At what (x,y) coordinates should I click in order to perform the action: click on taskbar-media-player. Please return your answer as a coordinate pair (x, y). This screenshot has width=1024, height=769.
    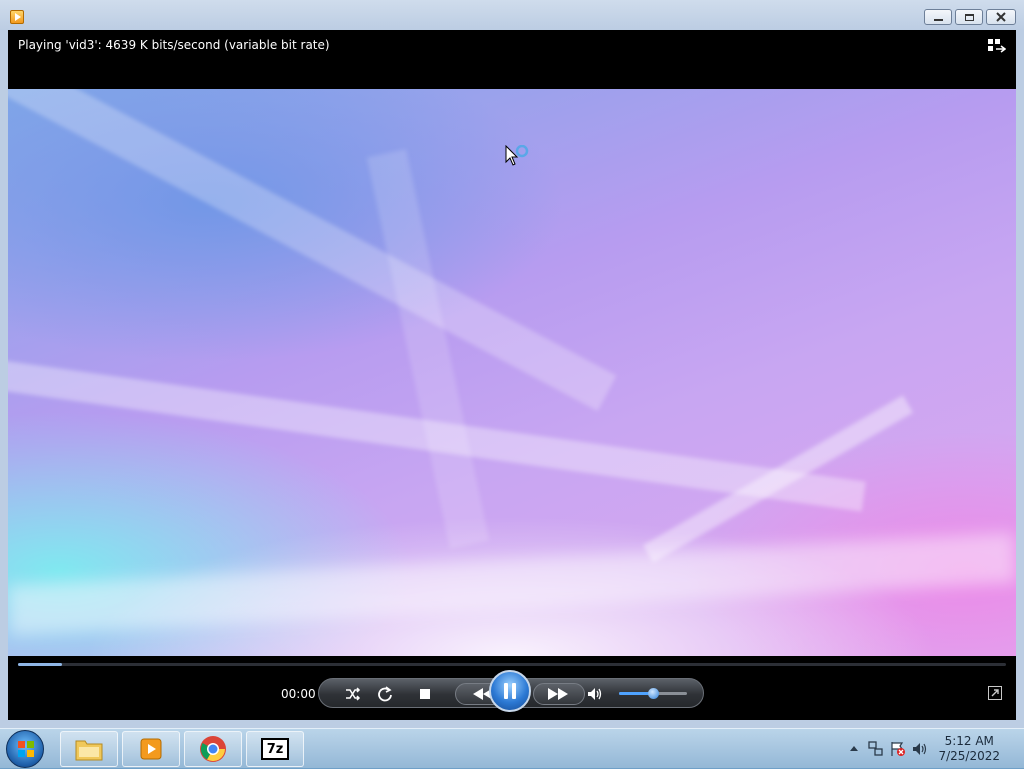
    Looking at the image, I should click on (151, 749).